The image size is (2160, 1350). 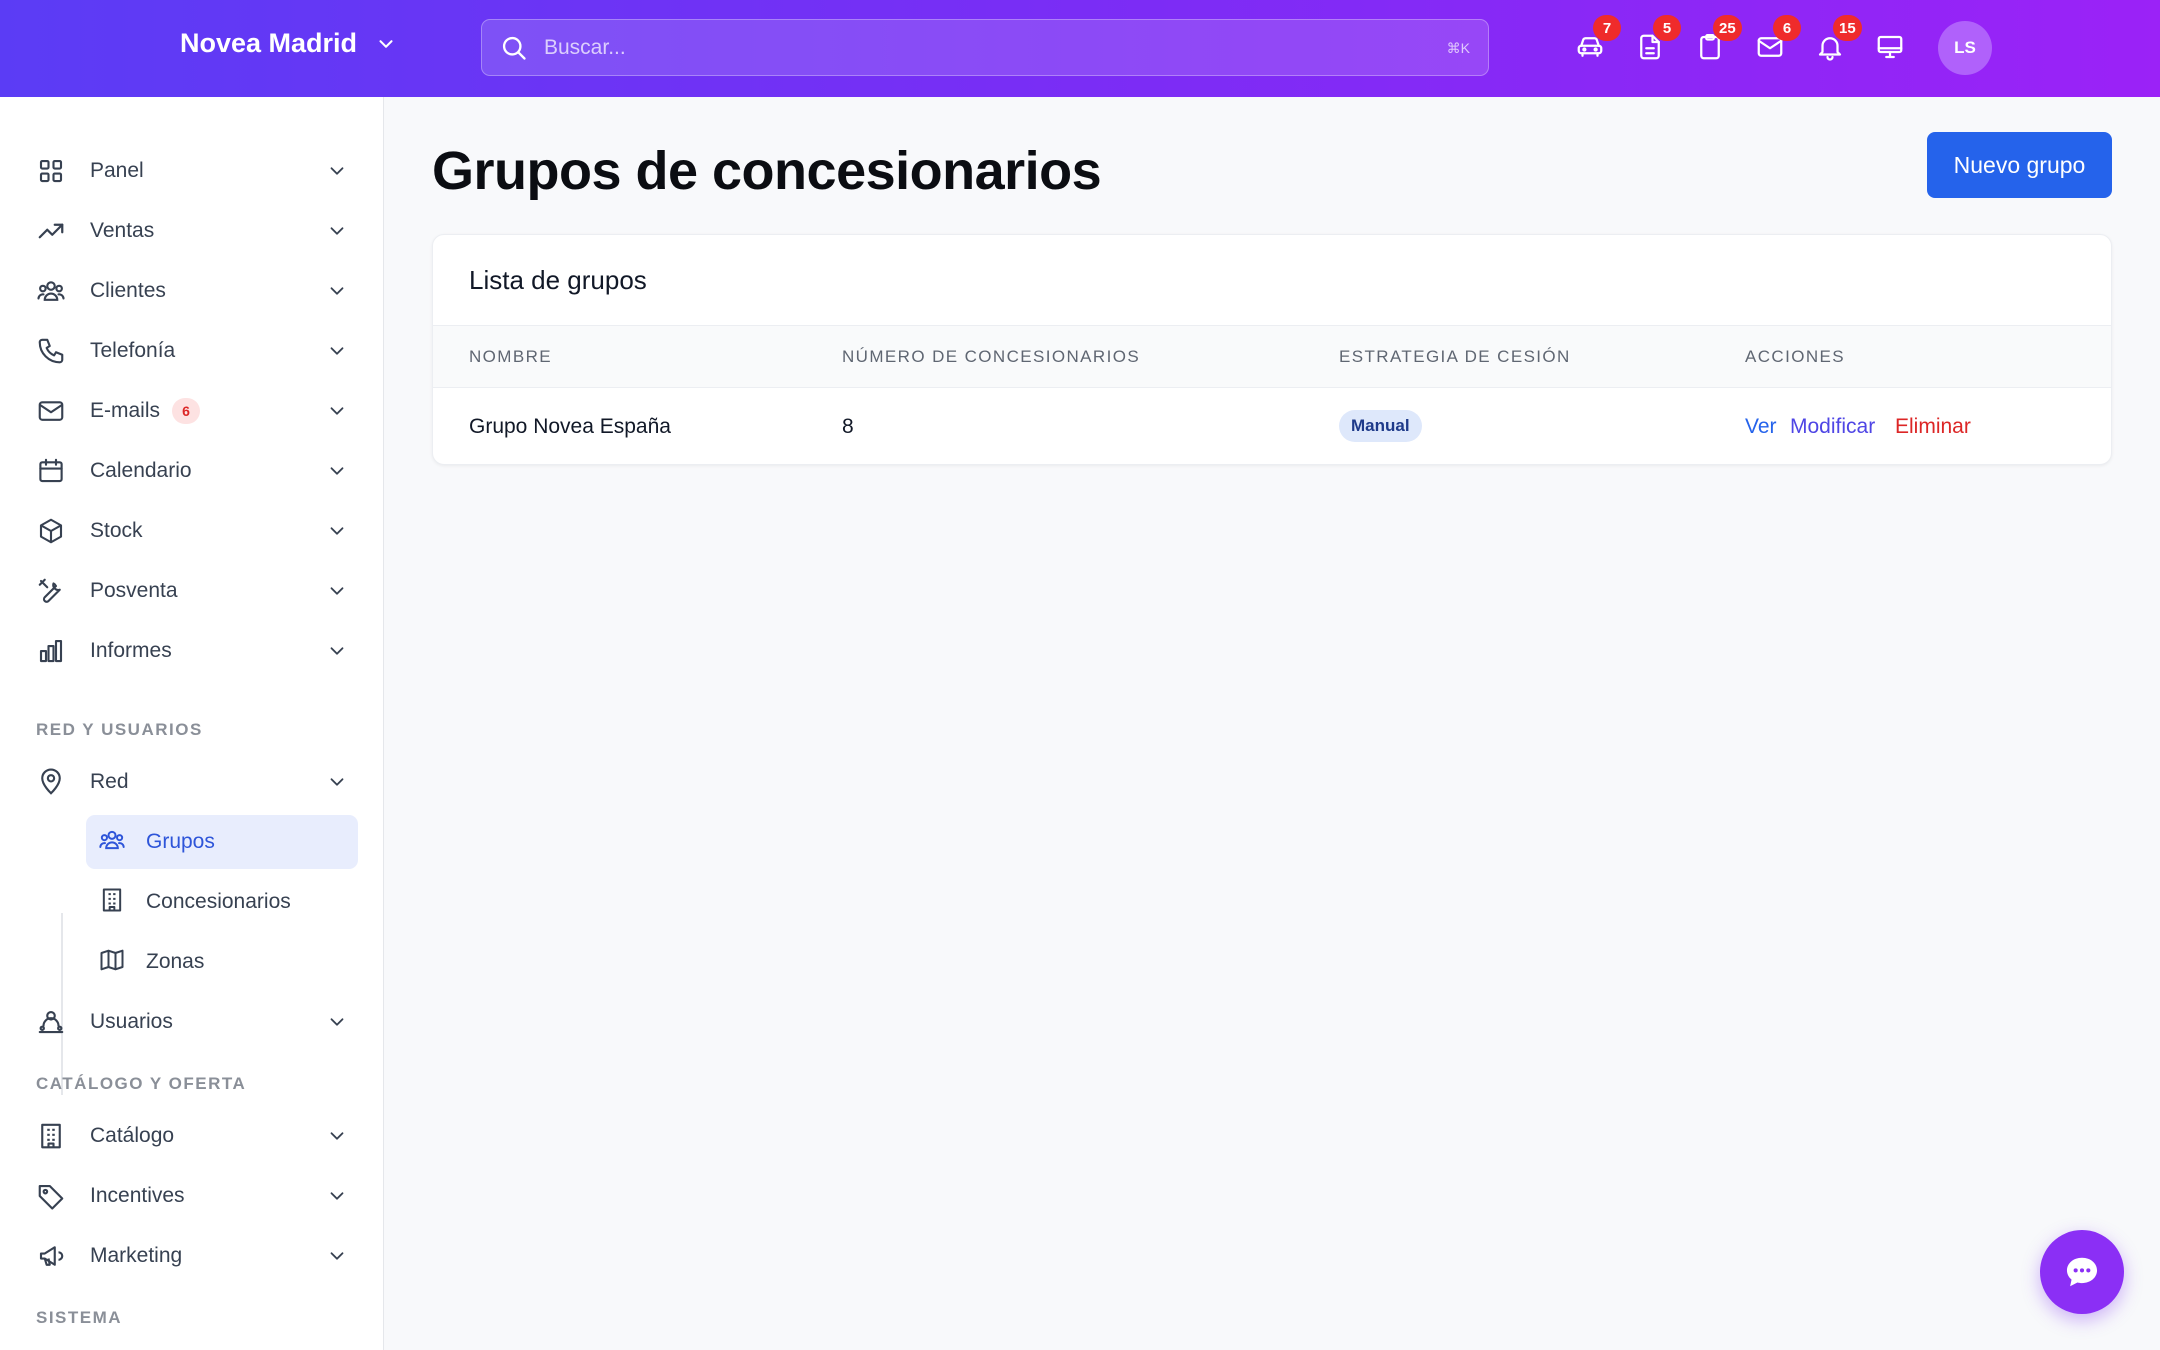 What do you see at coordinates (197, 651) in the screenshot?
I see `sidebar-item-informes: Informes` at bounding box center [197, 651].